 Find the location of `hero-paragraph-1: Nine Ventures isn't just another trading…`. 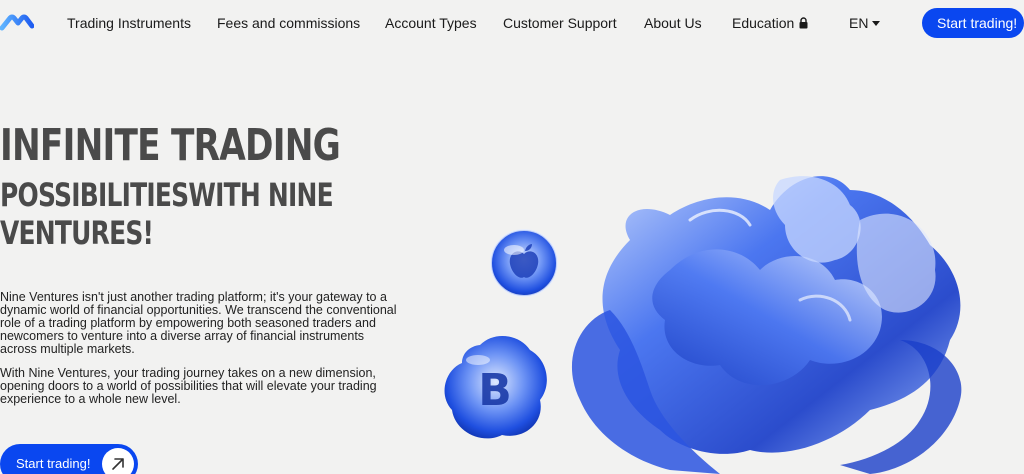

hero-paragraph-1: Nine Ventures isn't just another trading… is located at coordinates (198, 323).